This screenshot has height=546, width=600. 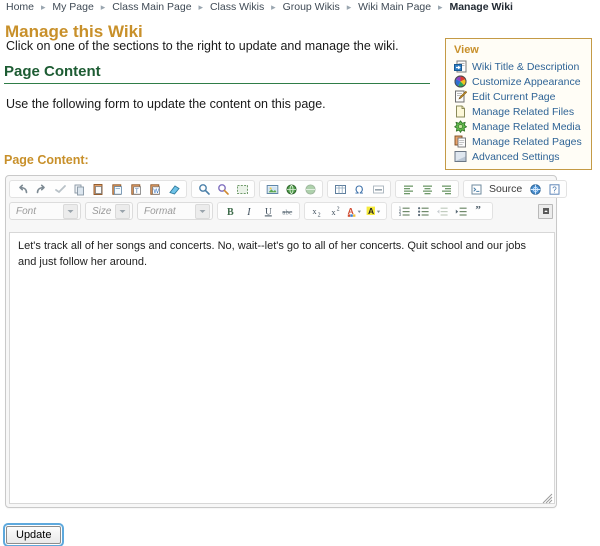 I want to click on media-burst-icon, so click(x=460, y=126).